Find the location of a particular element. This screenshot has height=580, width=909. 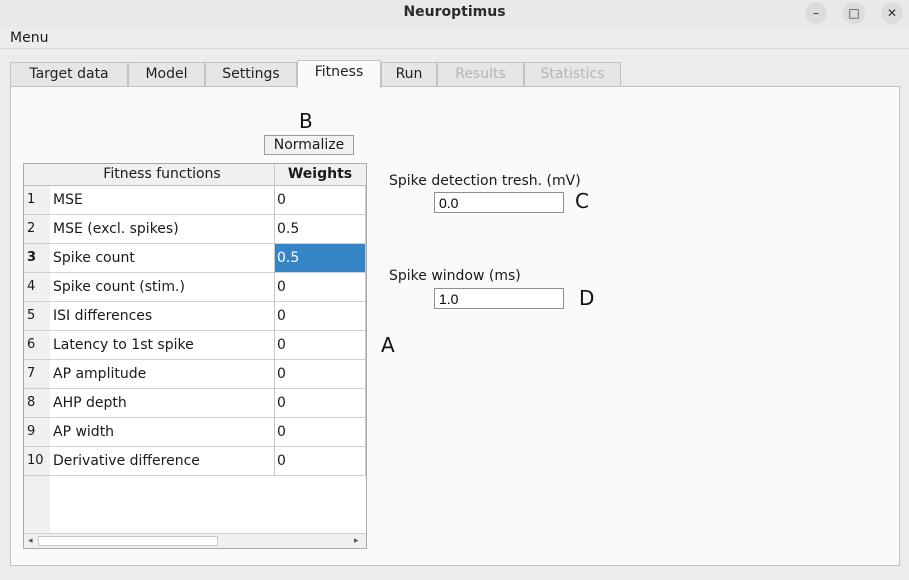

scrollbar-thumb is located at coordinates (128, 541).